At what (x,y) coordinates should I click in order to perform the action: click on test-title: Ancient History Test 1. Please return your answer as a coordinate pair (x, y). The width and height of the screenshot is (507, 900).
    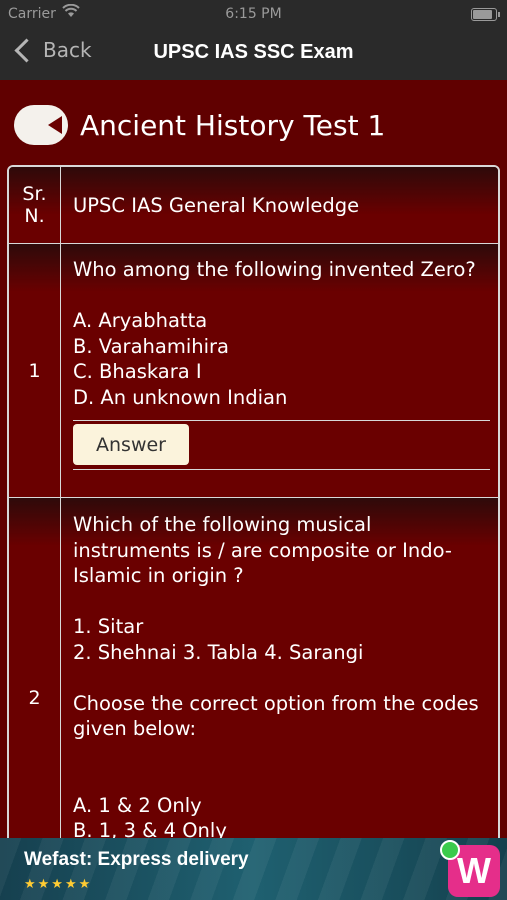
    Looking at the image, I should click on (233, 125).